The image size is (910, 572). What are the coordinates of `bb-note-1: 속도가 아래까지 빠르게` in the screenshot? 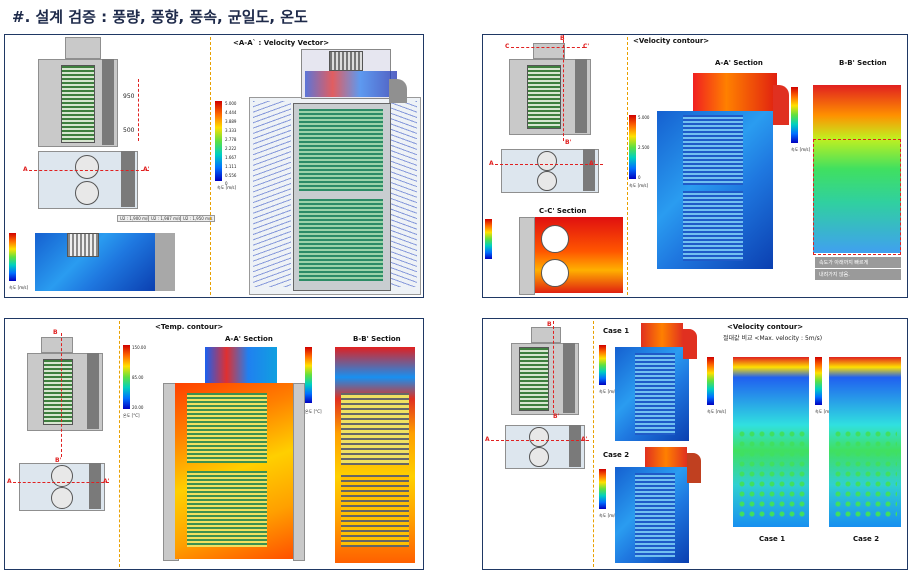 It's located at (858, 262).